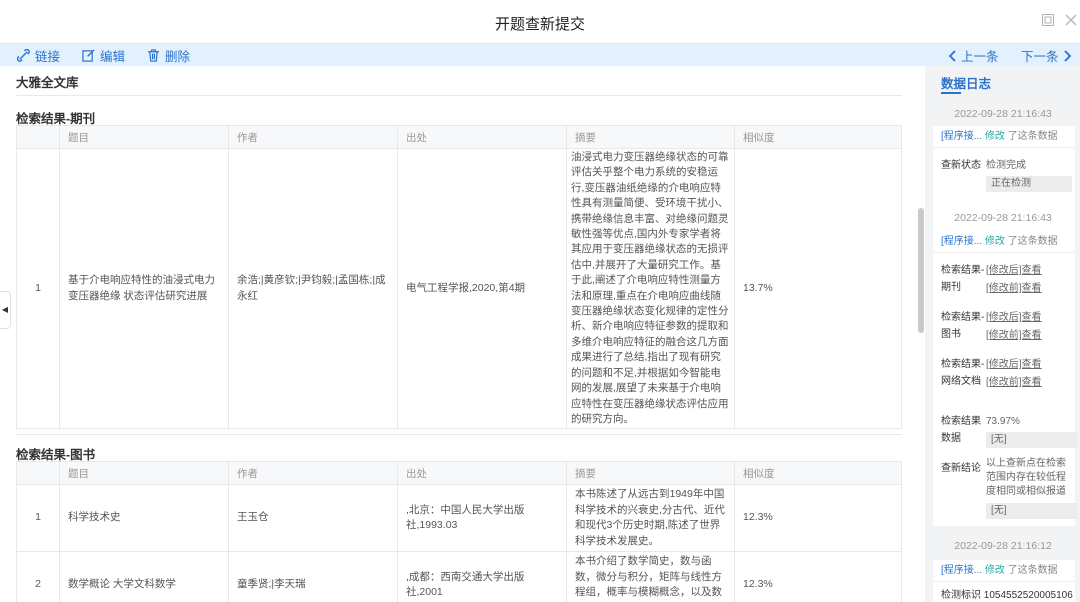 Image resolution: width=1080 pixels, height=602 pixels. I want to click on edit-button: 编辑, so click(103, 55).